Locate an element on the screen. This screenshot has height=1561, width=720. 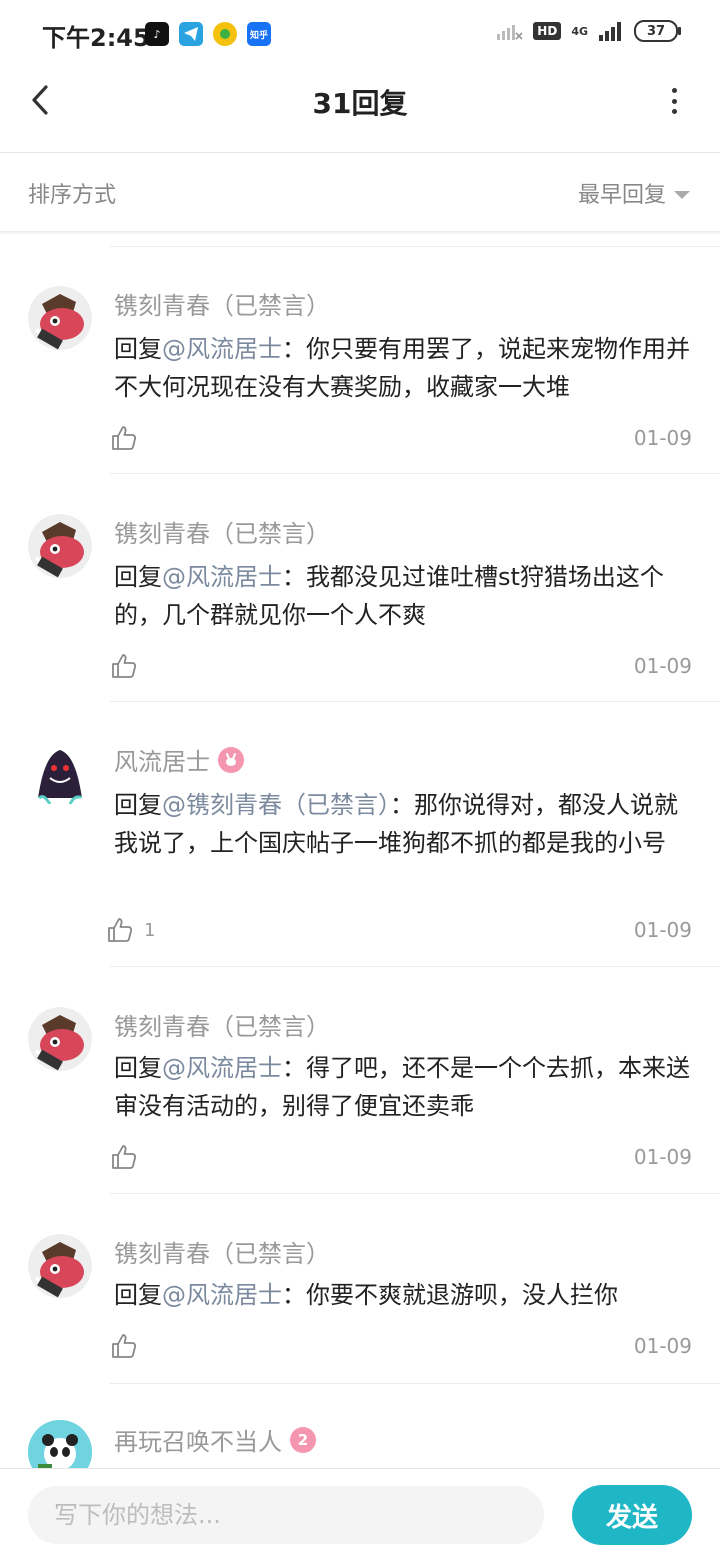
comment-input is located at coordinates (286, 1515).